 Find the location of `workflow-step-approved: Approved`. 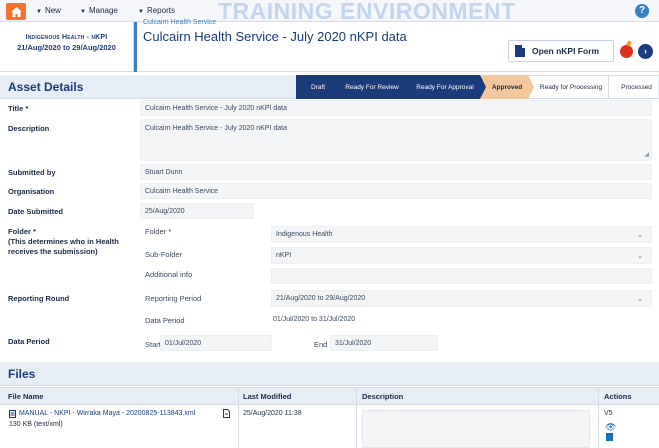

workflow-step-approved: Approved is located at coordinates (507, 87).